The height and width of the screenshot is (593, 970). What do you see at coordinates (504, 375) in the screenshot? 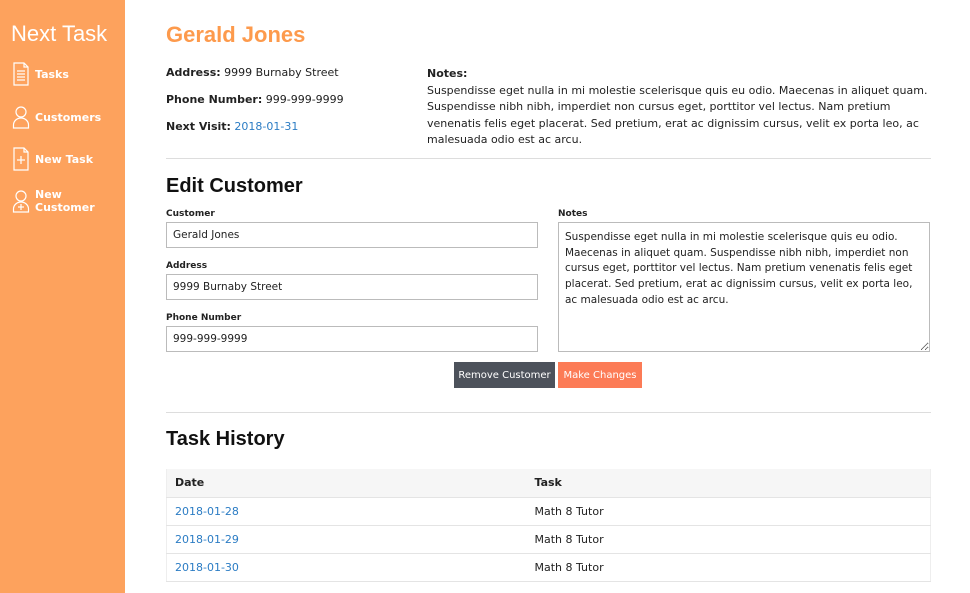
I see `remove-customer-button: Remove Customer` at bounding box center [504, 375].